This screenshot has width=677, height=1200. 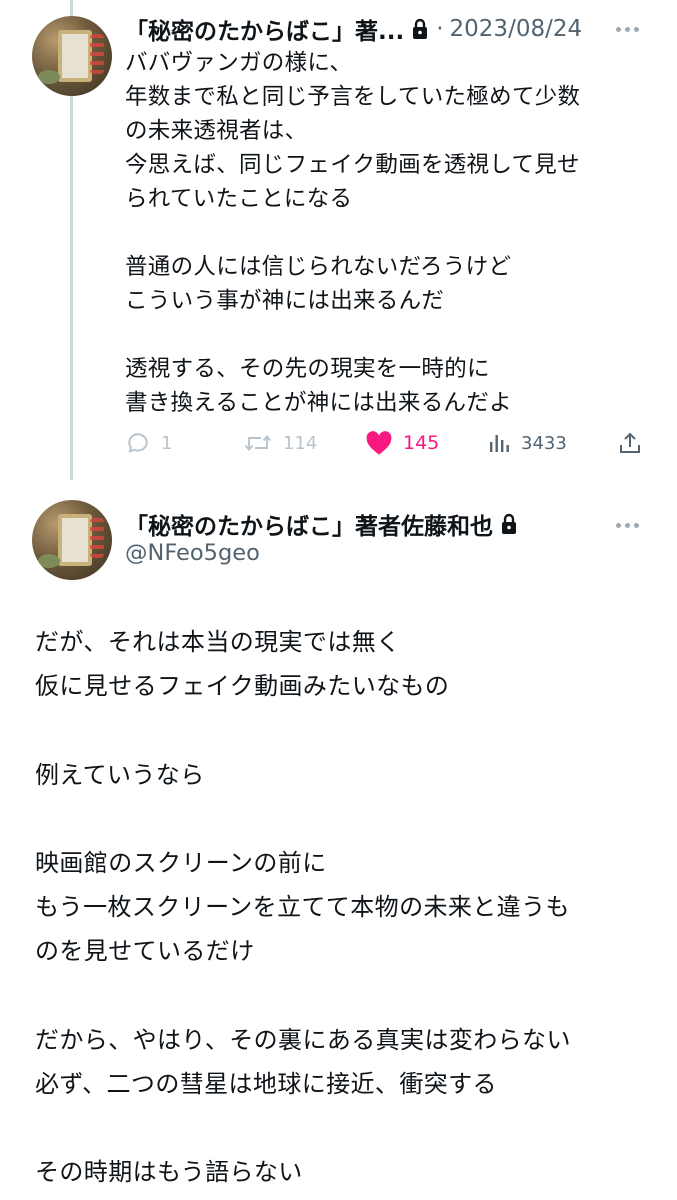 I want to click on reply-count: 1, so click(x=167, y=443).